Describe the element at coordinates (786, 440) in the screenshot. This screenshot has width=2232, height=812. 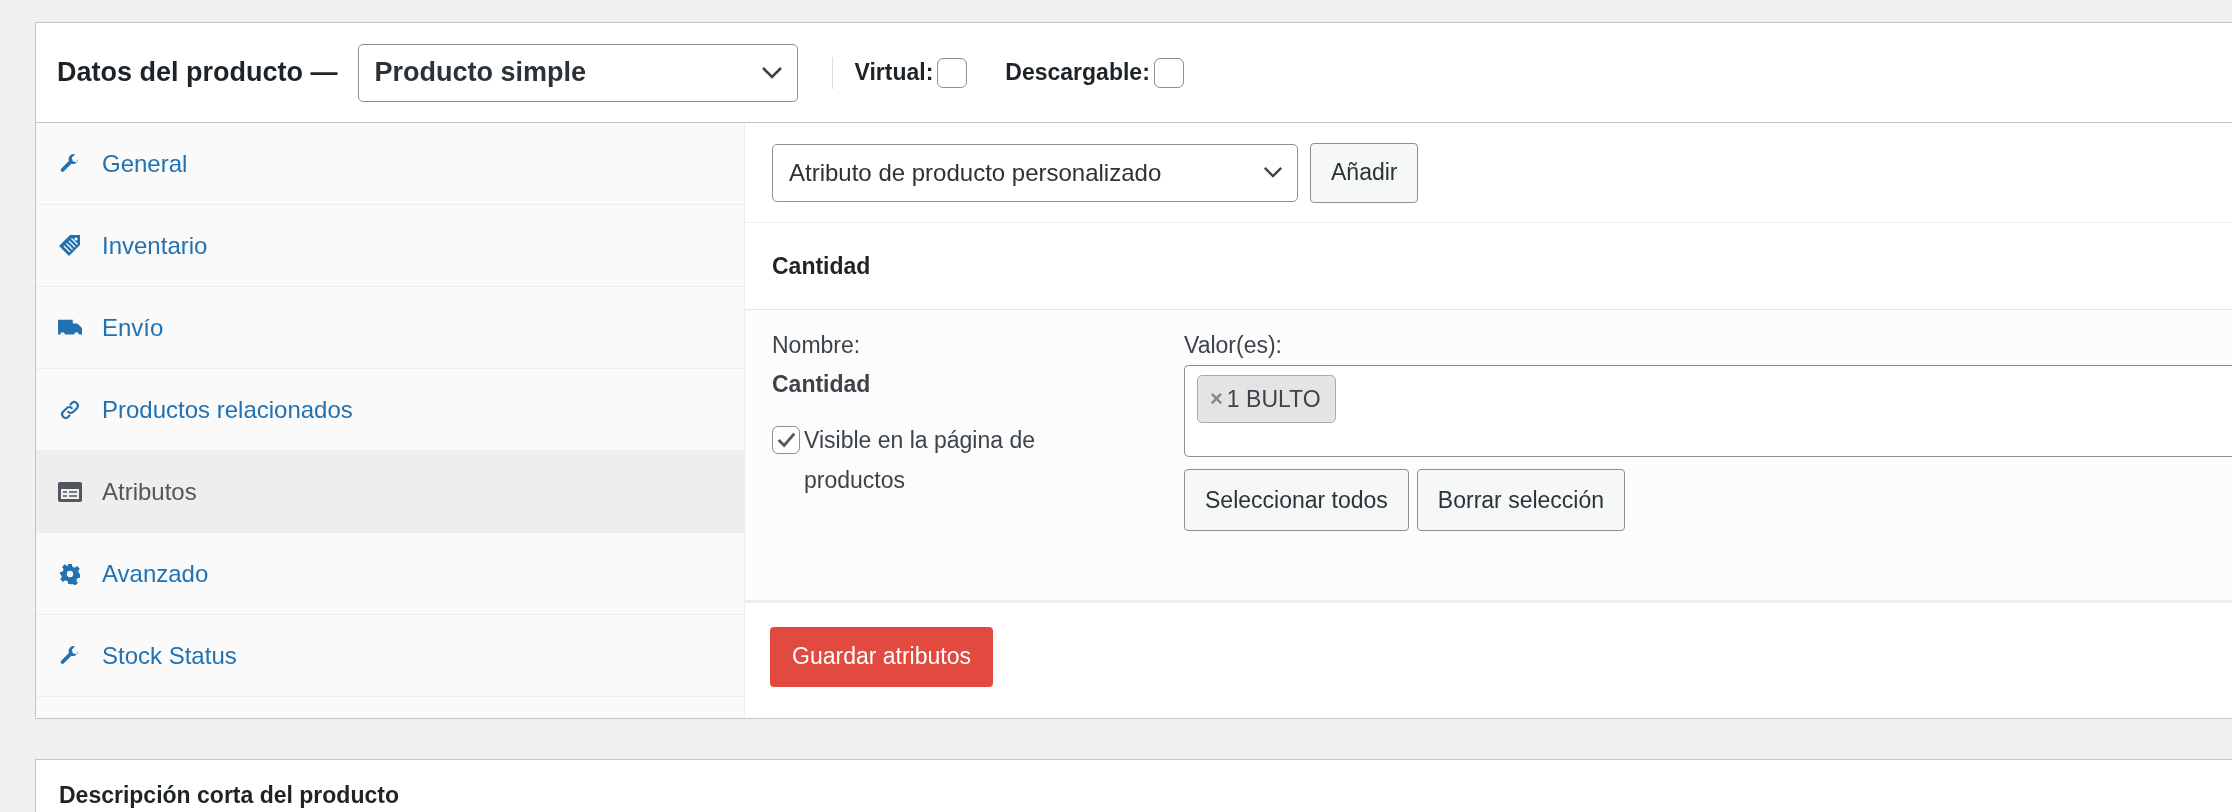
I see `visible-checkbox` at that location.